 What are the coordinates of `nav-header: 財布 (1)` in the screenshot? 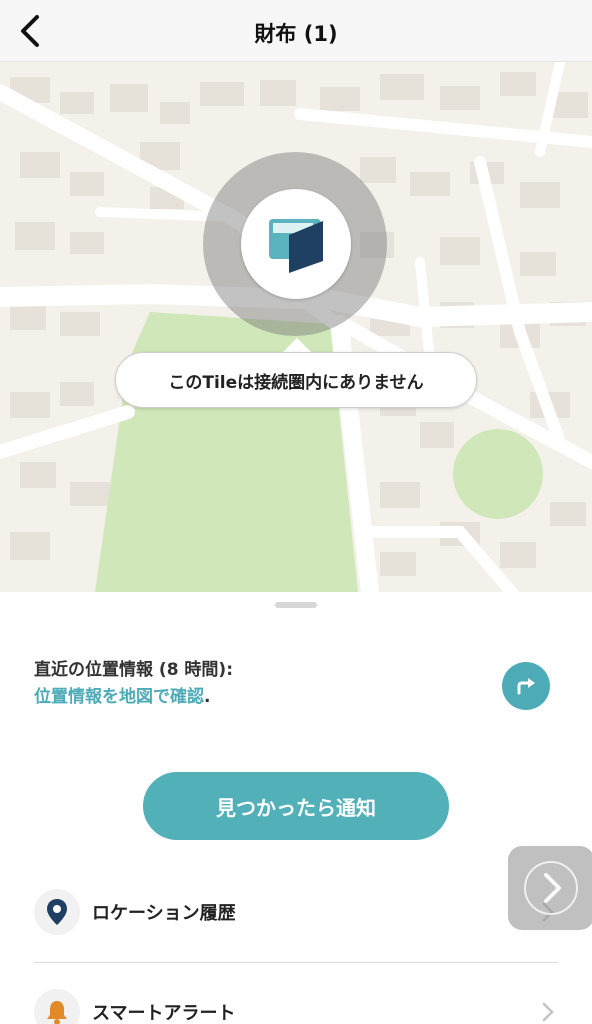 It's located at (296, 31).